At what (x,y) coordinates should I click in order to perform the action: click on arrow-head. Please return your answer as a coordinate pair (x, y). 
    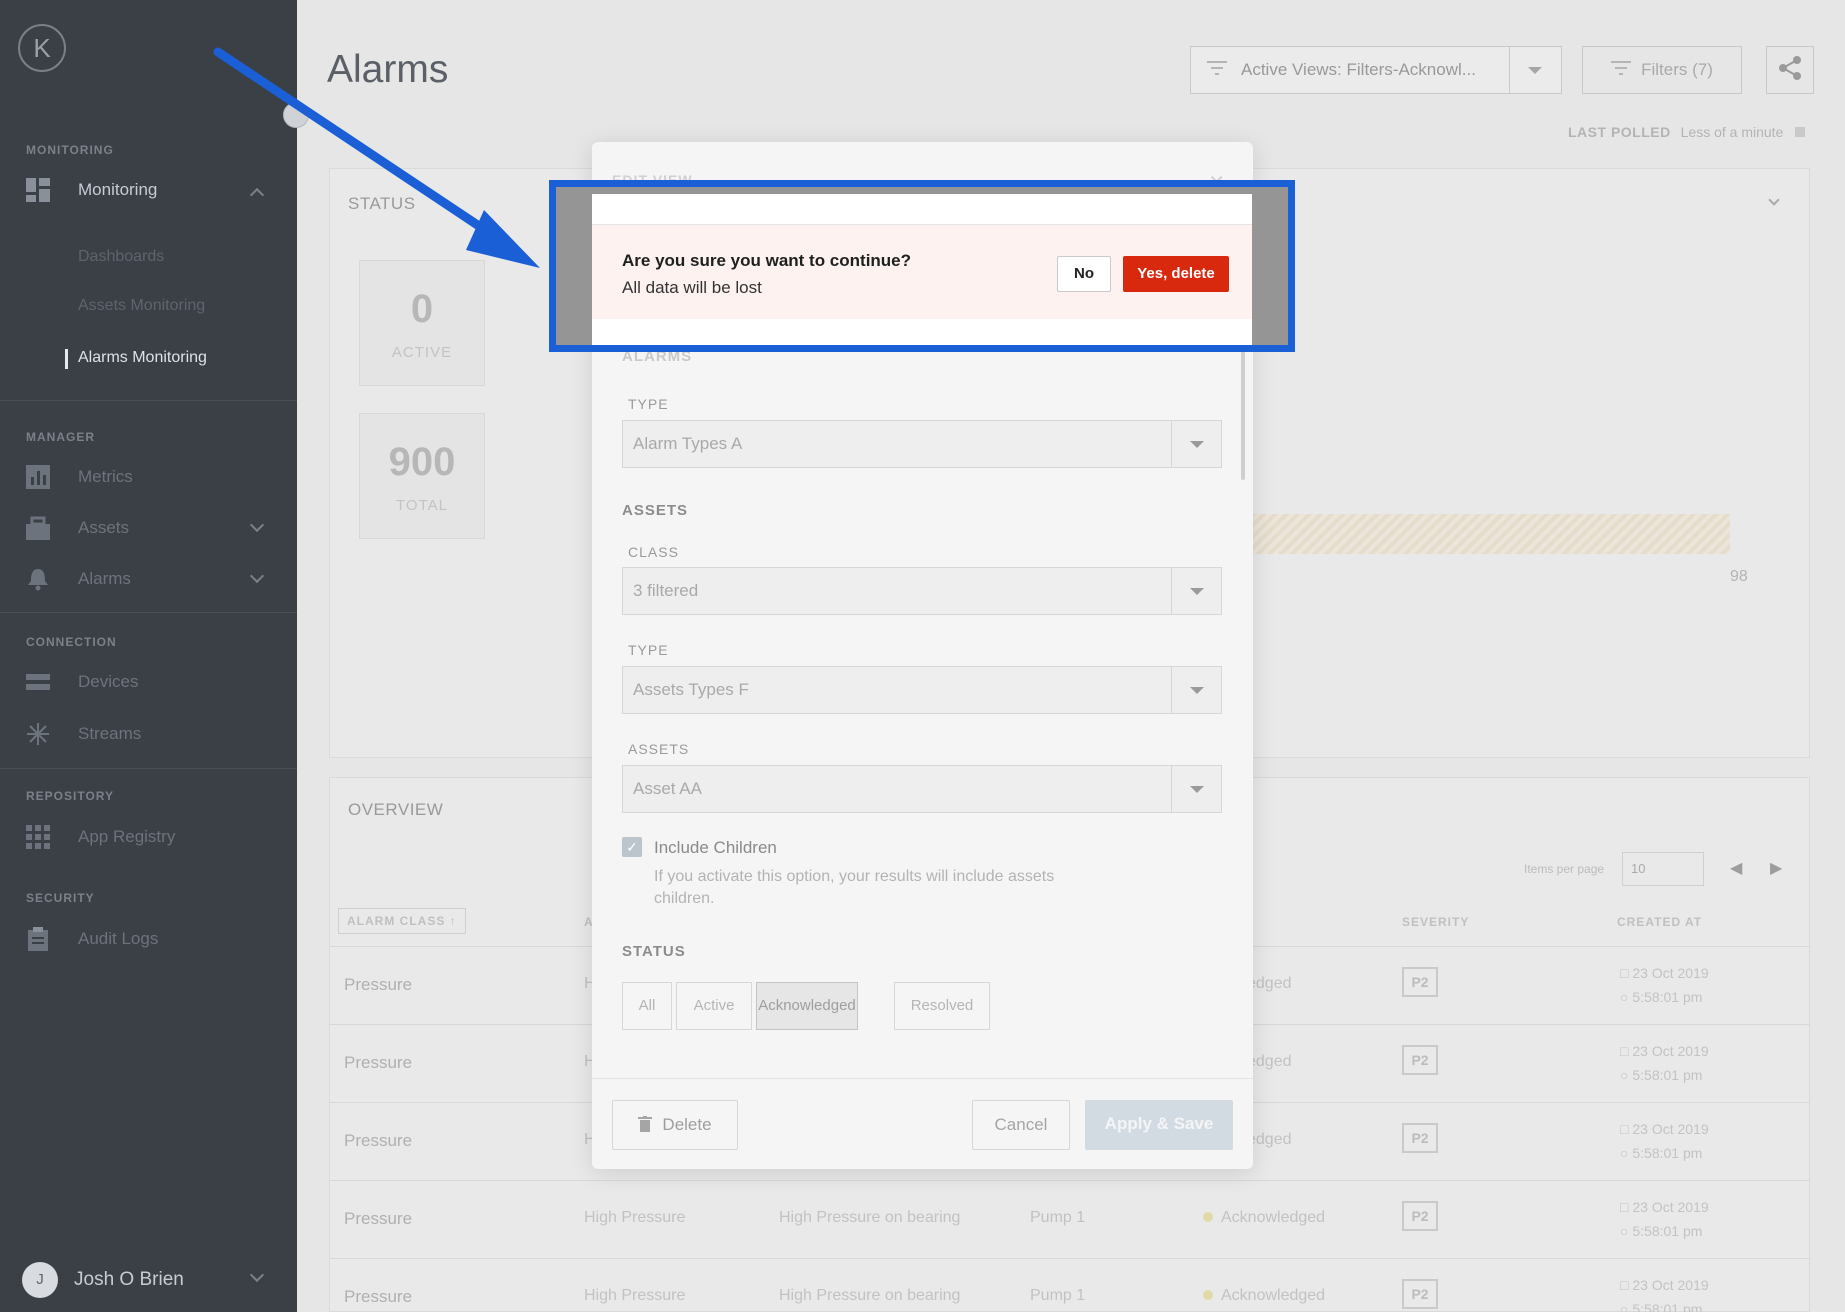
    Looking at the image, I should click on (503, 239).